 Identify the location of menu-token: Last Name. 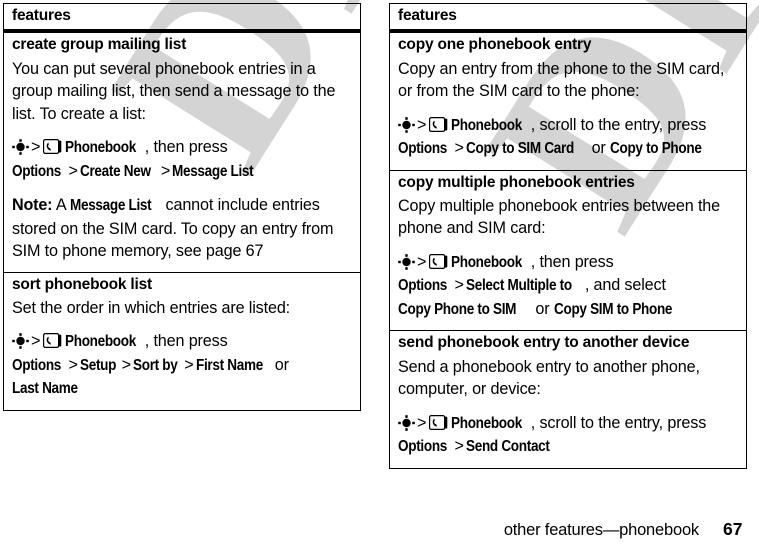
(45, 389).